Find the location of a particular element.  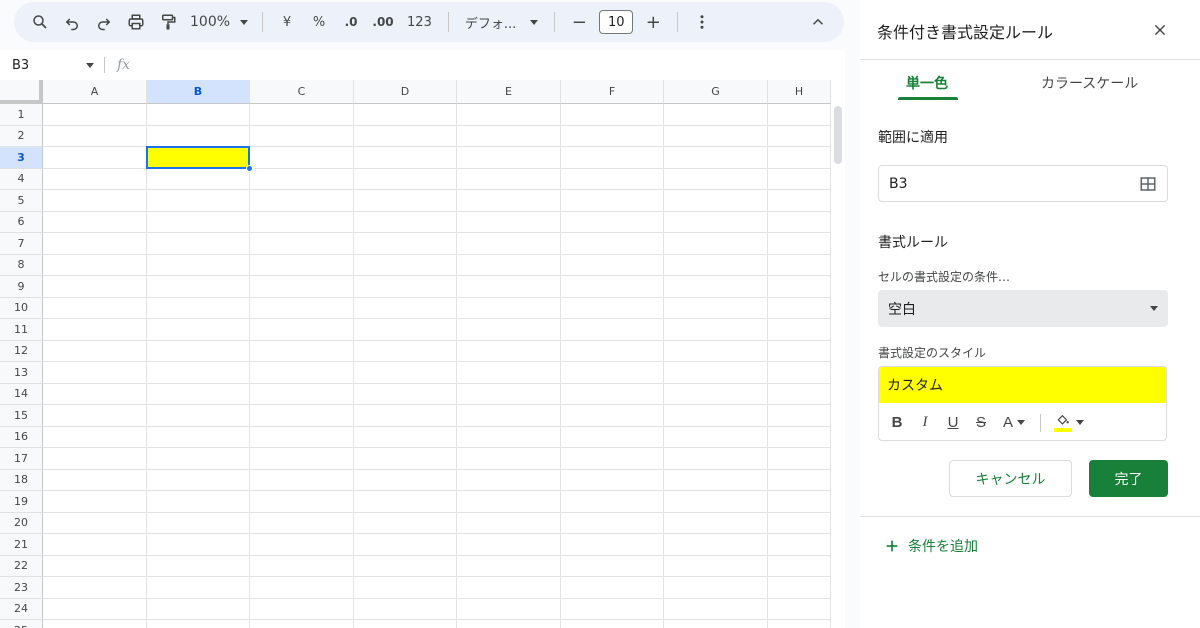

row-header-4: 4 is located at coordinates (21, 179).